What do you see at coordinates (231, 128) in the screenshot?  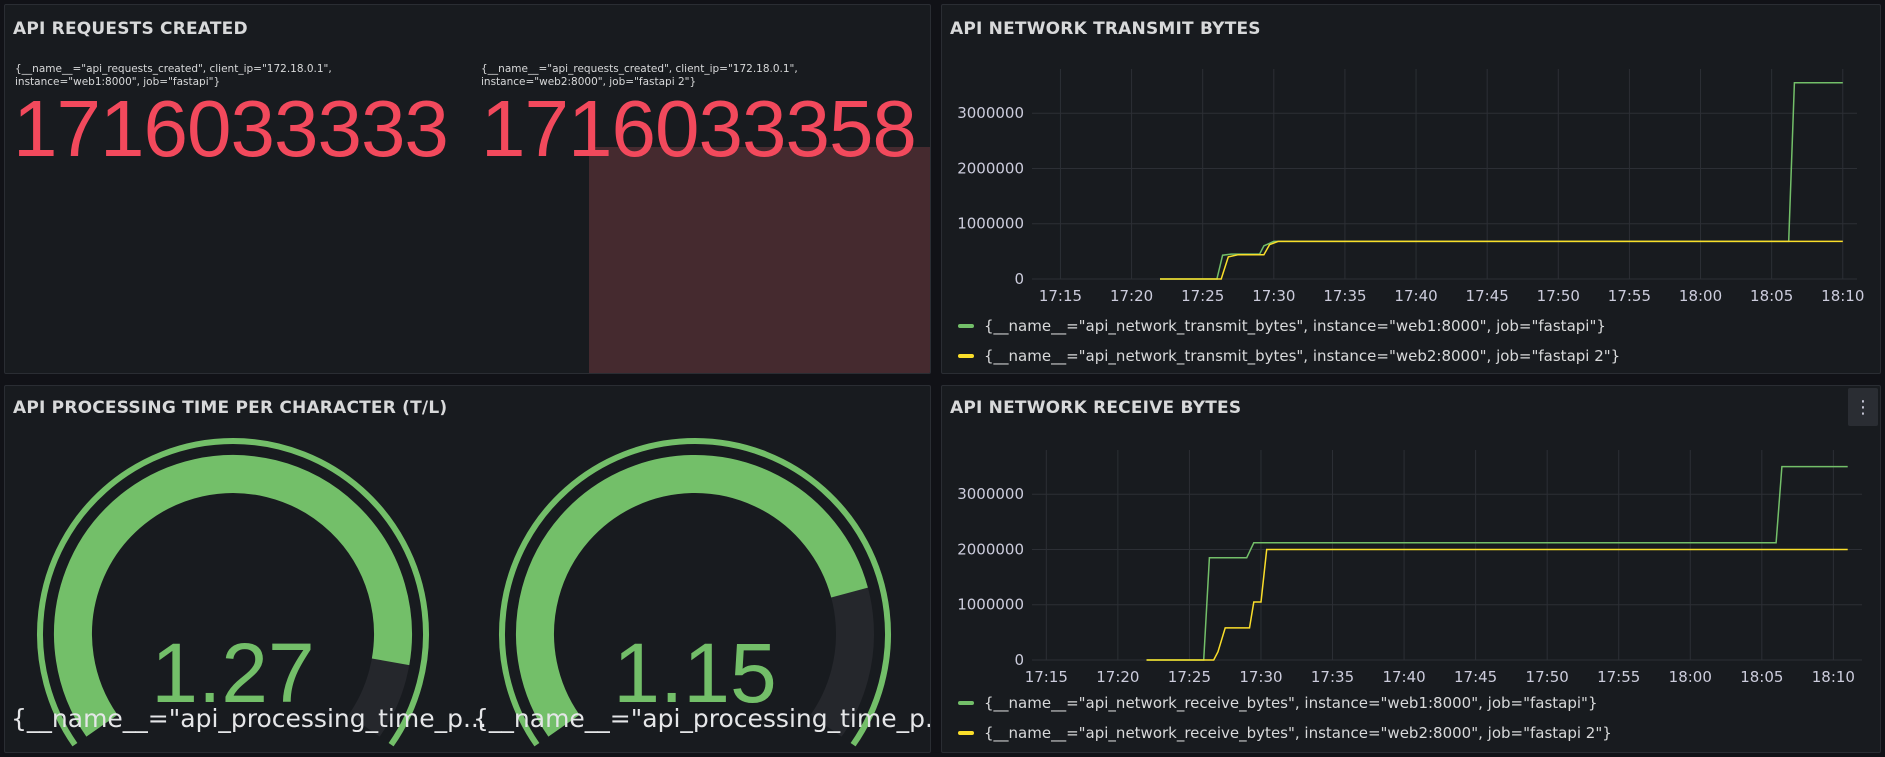 I see `stat-value-web1: 1716033333` at bounding box center [231, 128].